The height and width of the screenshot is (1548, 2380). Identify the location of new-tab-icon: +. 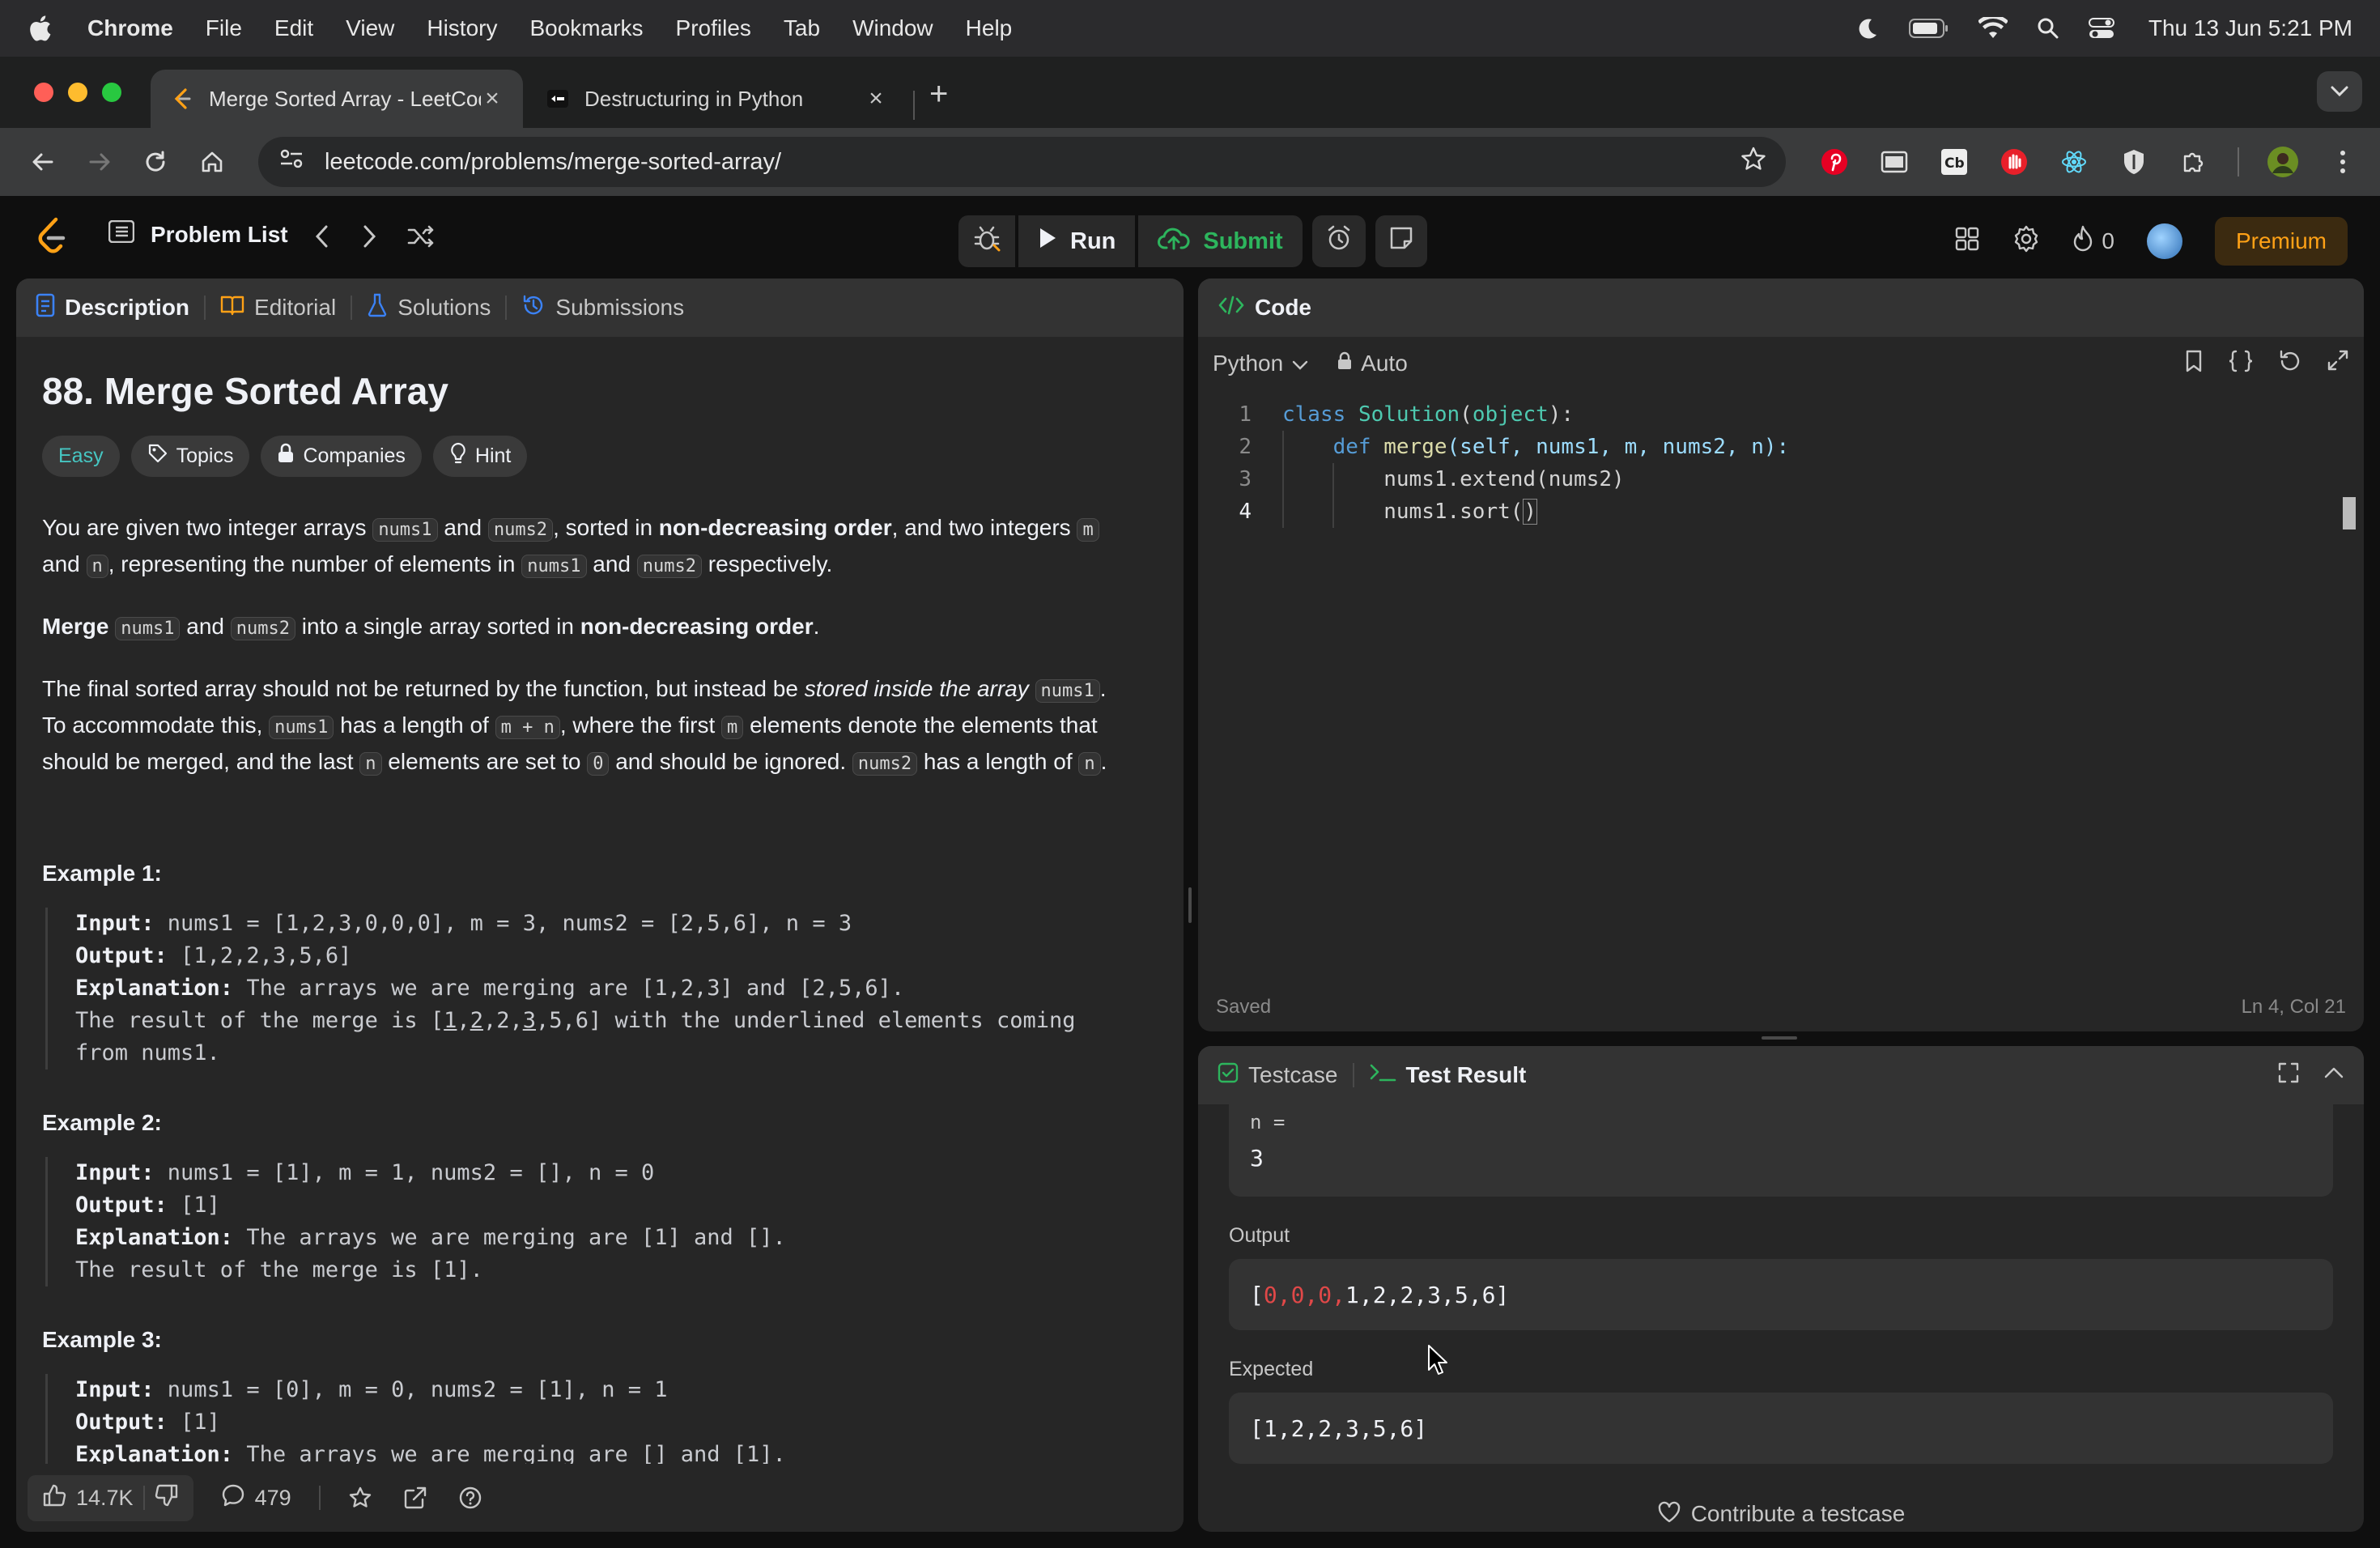
(939, 95).